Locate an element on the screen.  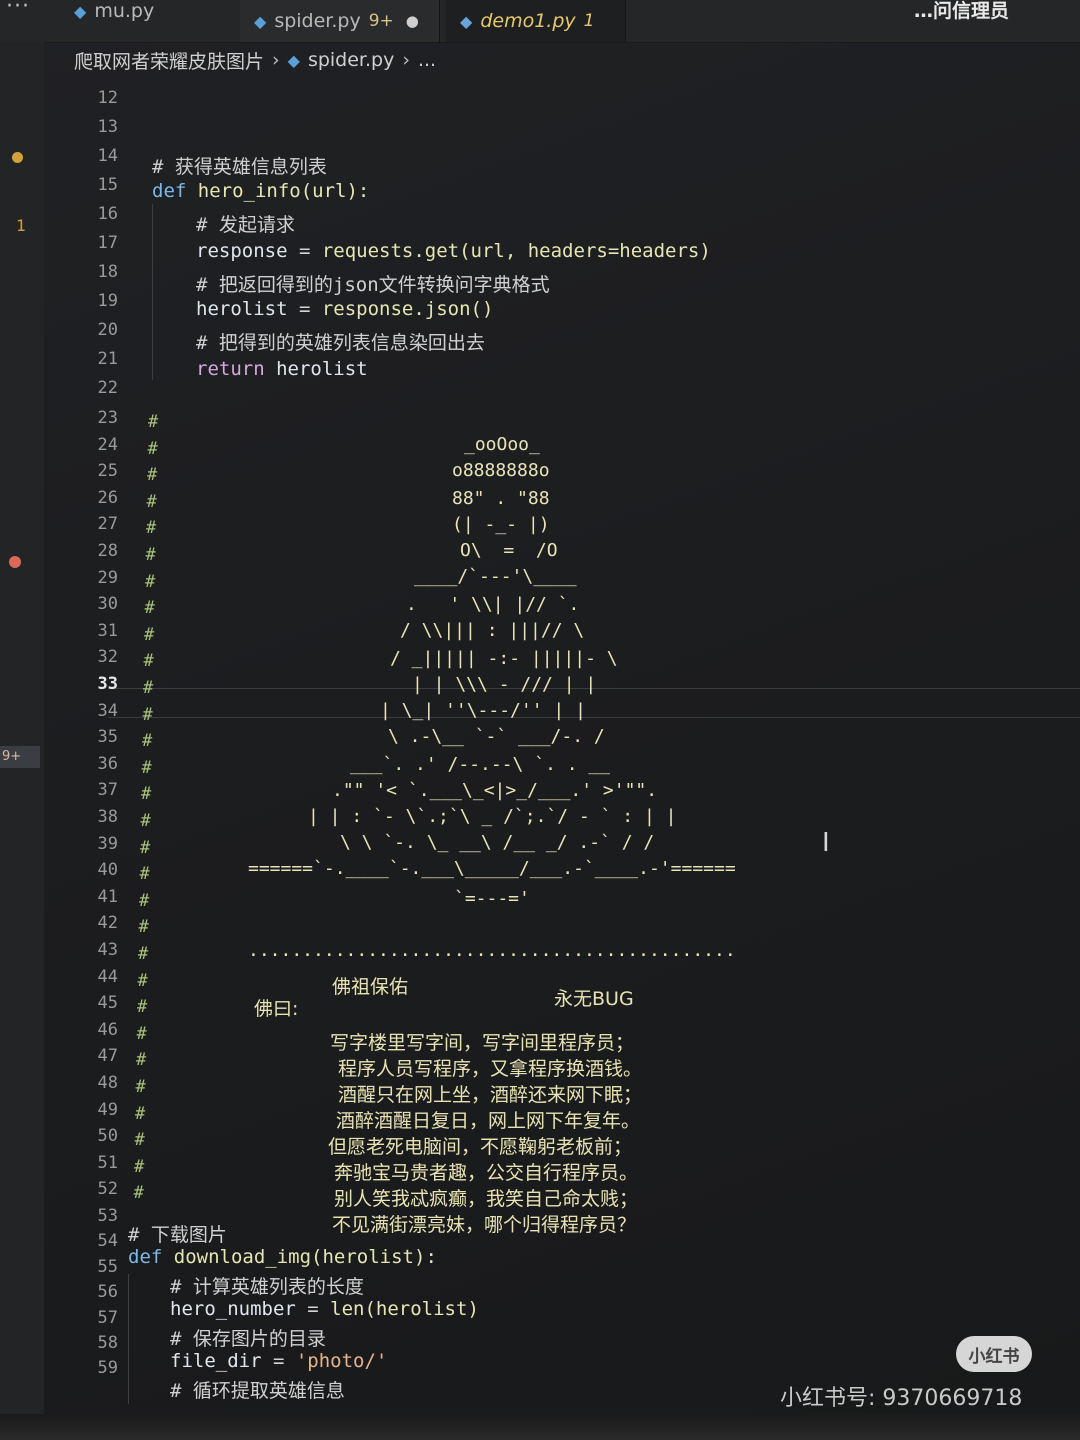
call-expression: len(herolist) is located at coordinates (404, 1309).